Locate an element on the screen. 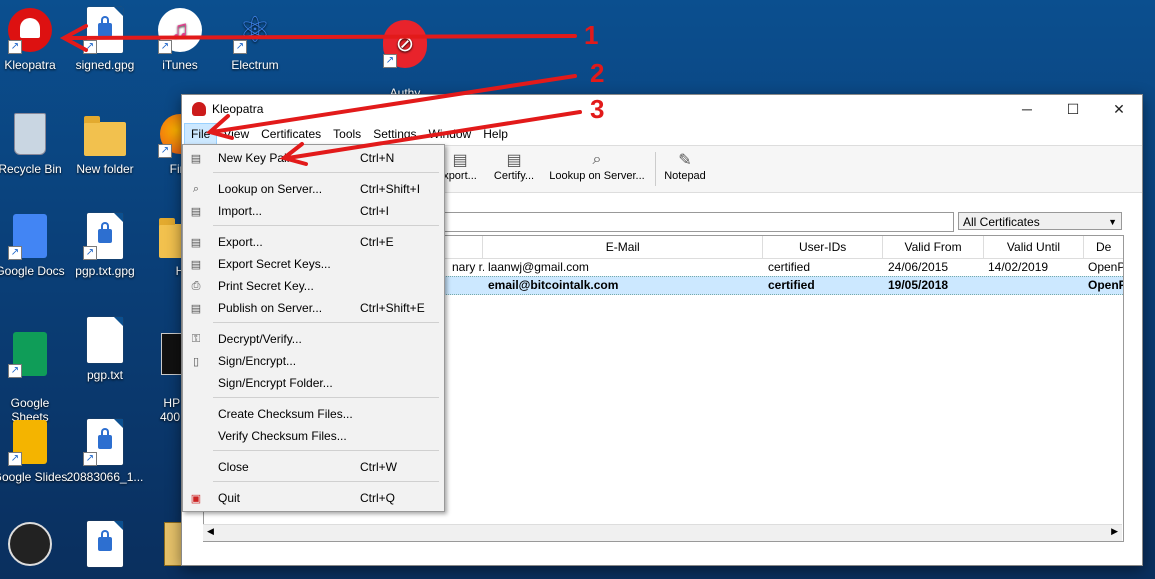  annotation-arrows is located at coordinates (320, 95).